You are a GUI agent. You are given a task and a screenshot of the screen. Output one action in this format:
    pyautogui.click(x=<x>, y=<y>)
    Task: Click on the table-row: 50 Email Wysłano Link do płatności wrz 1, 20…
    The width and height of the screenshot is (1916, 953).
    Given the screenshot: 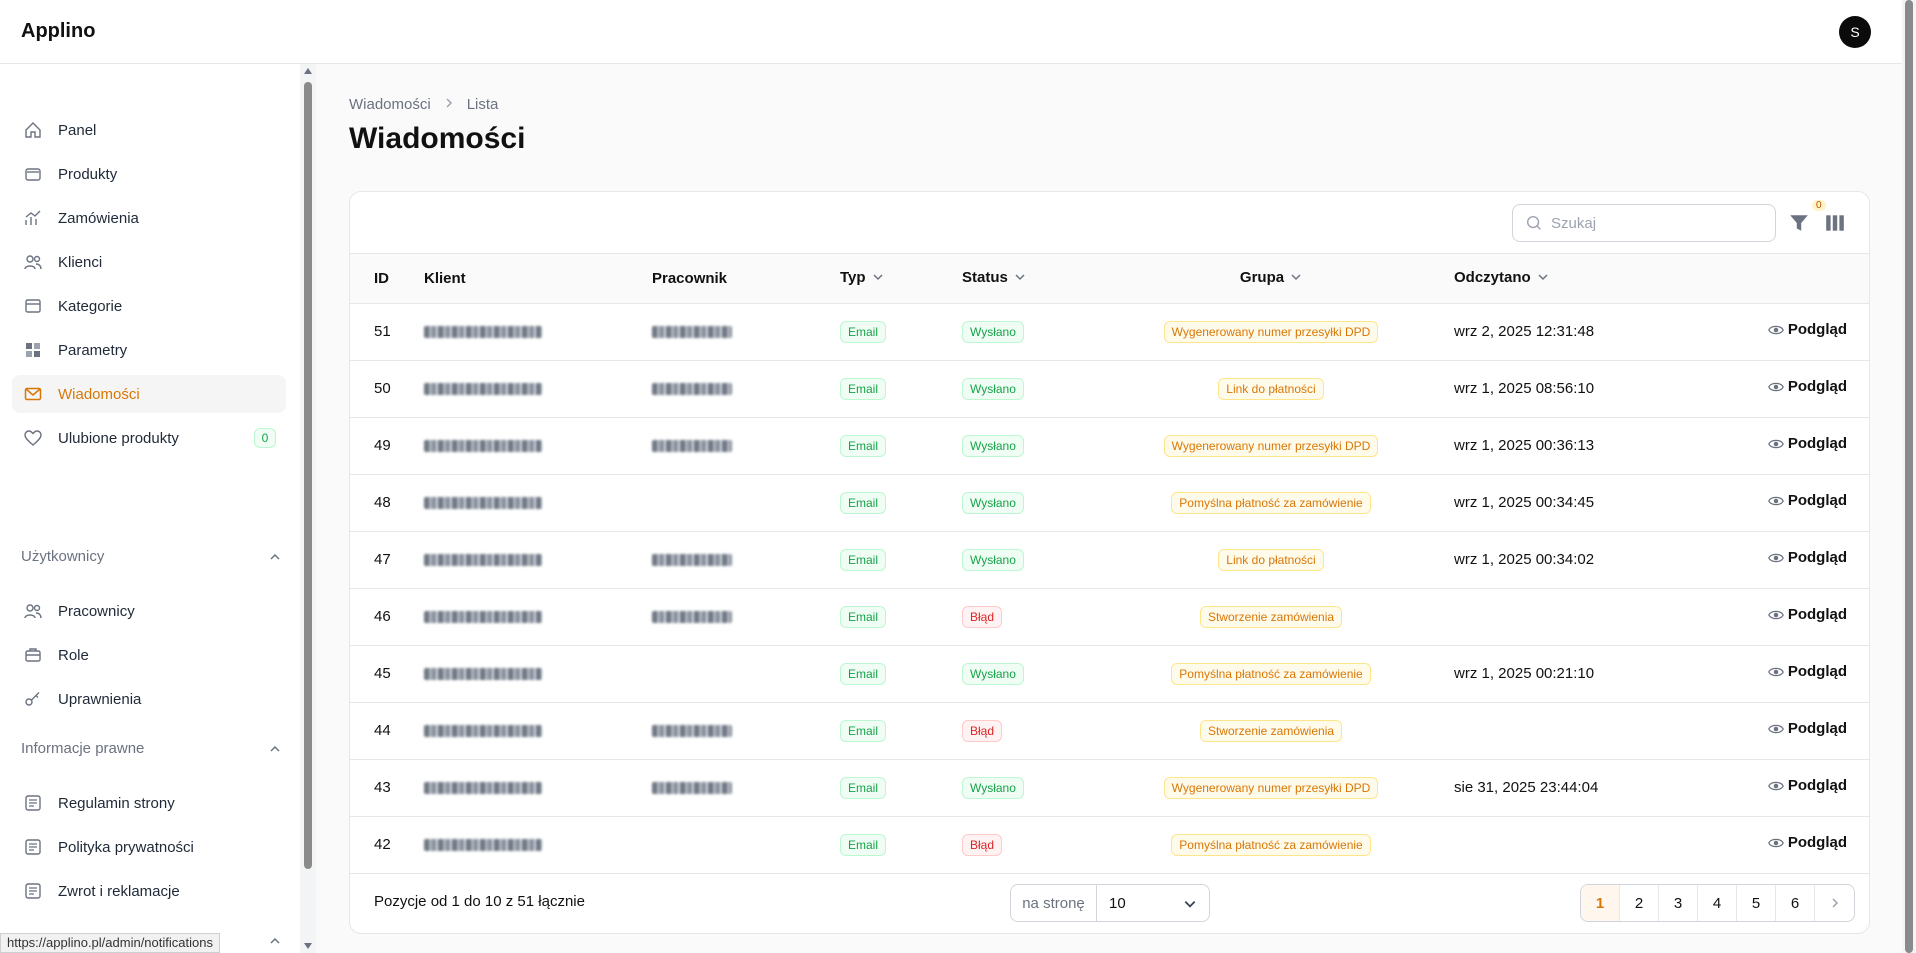 What is the action you would take?
    pyautogui.click(x=1109, y=388)
    